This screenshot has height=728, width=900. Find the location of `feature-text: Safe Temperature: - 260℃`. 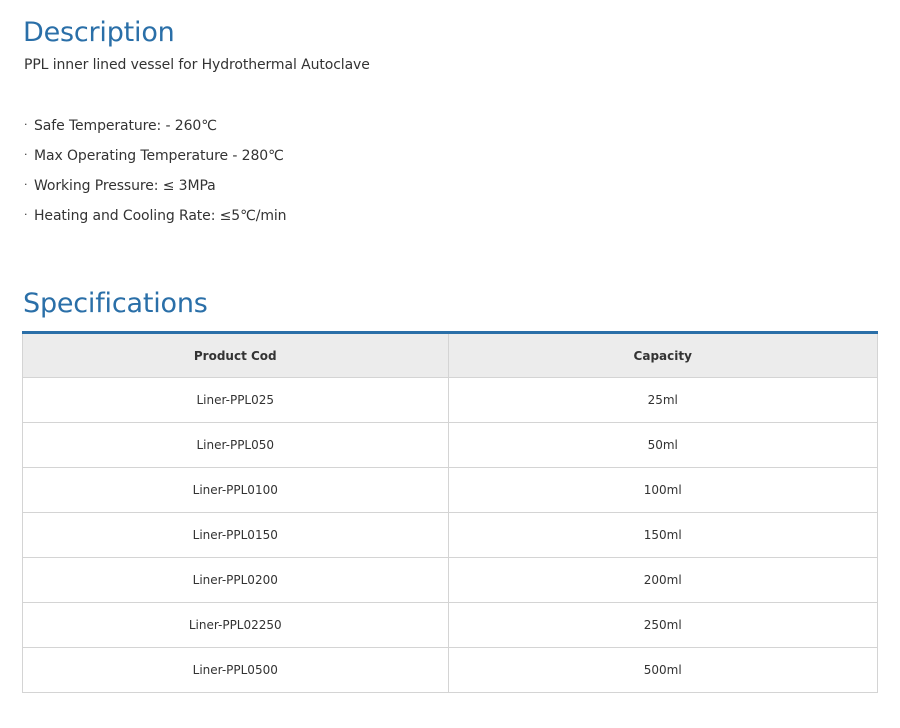

feature-text: Safe Temperature: - 260℃ is located at coordinates (125, 126).